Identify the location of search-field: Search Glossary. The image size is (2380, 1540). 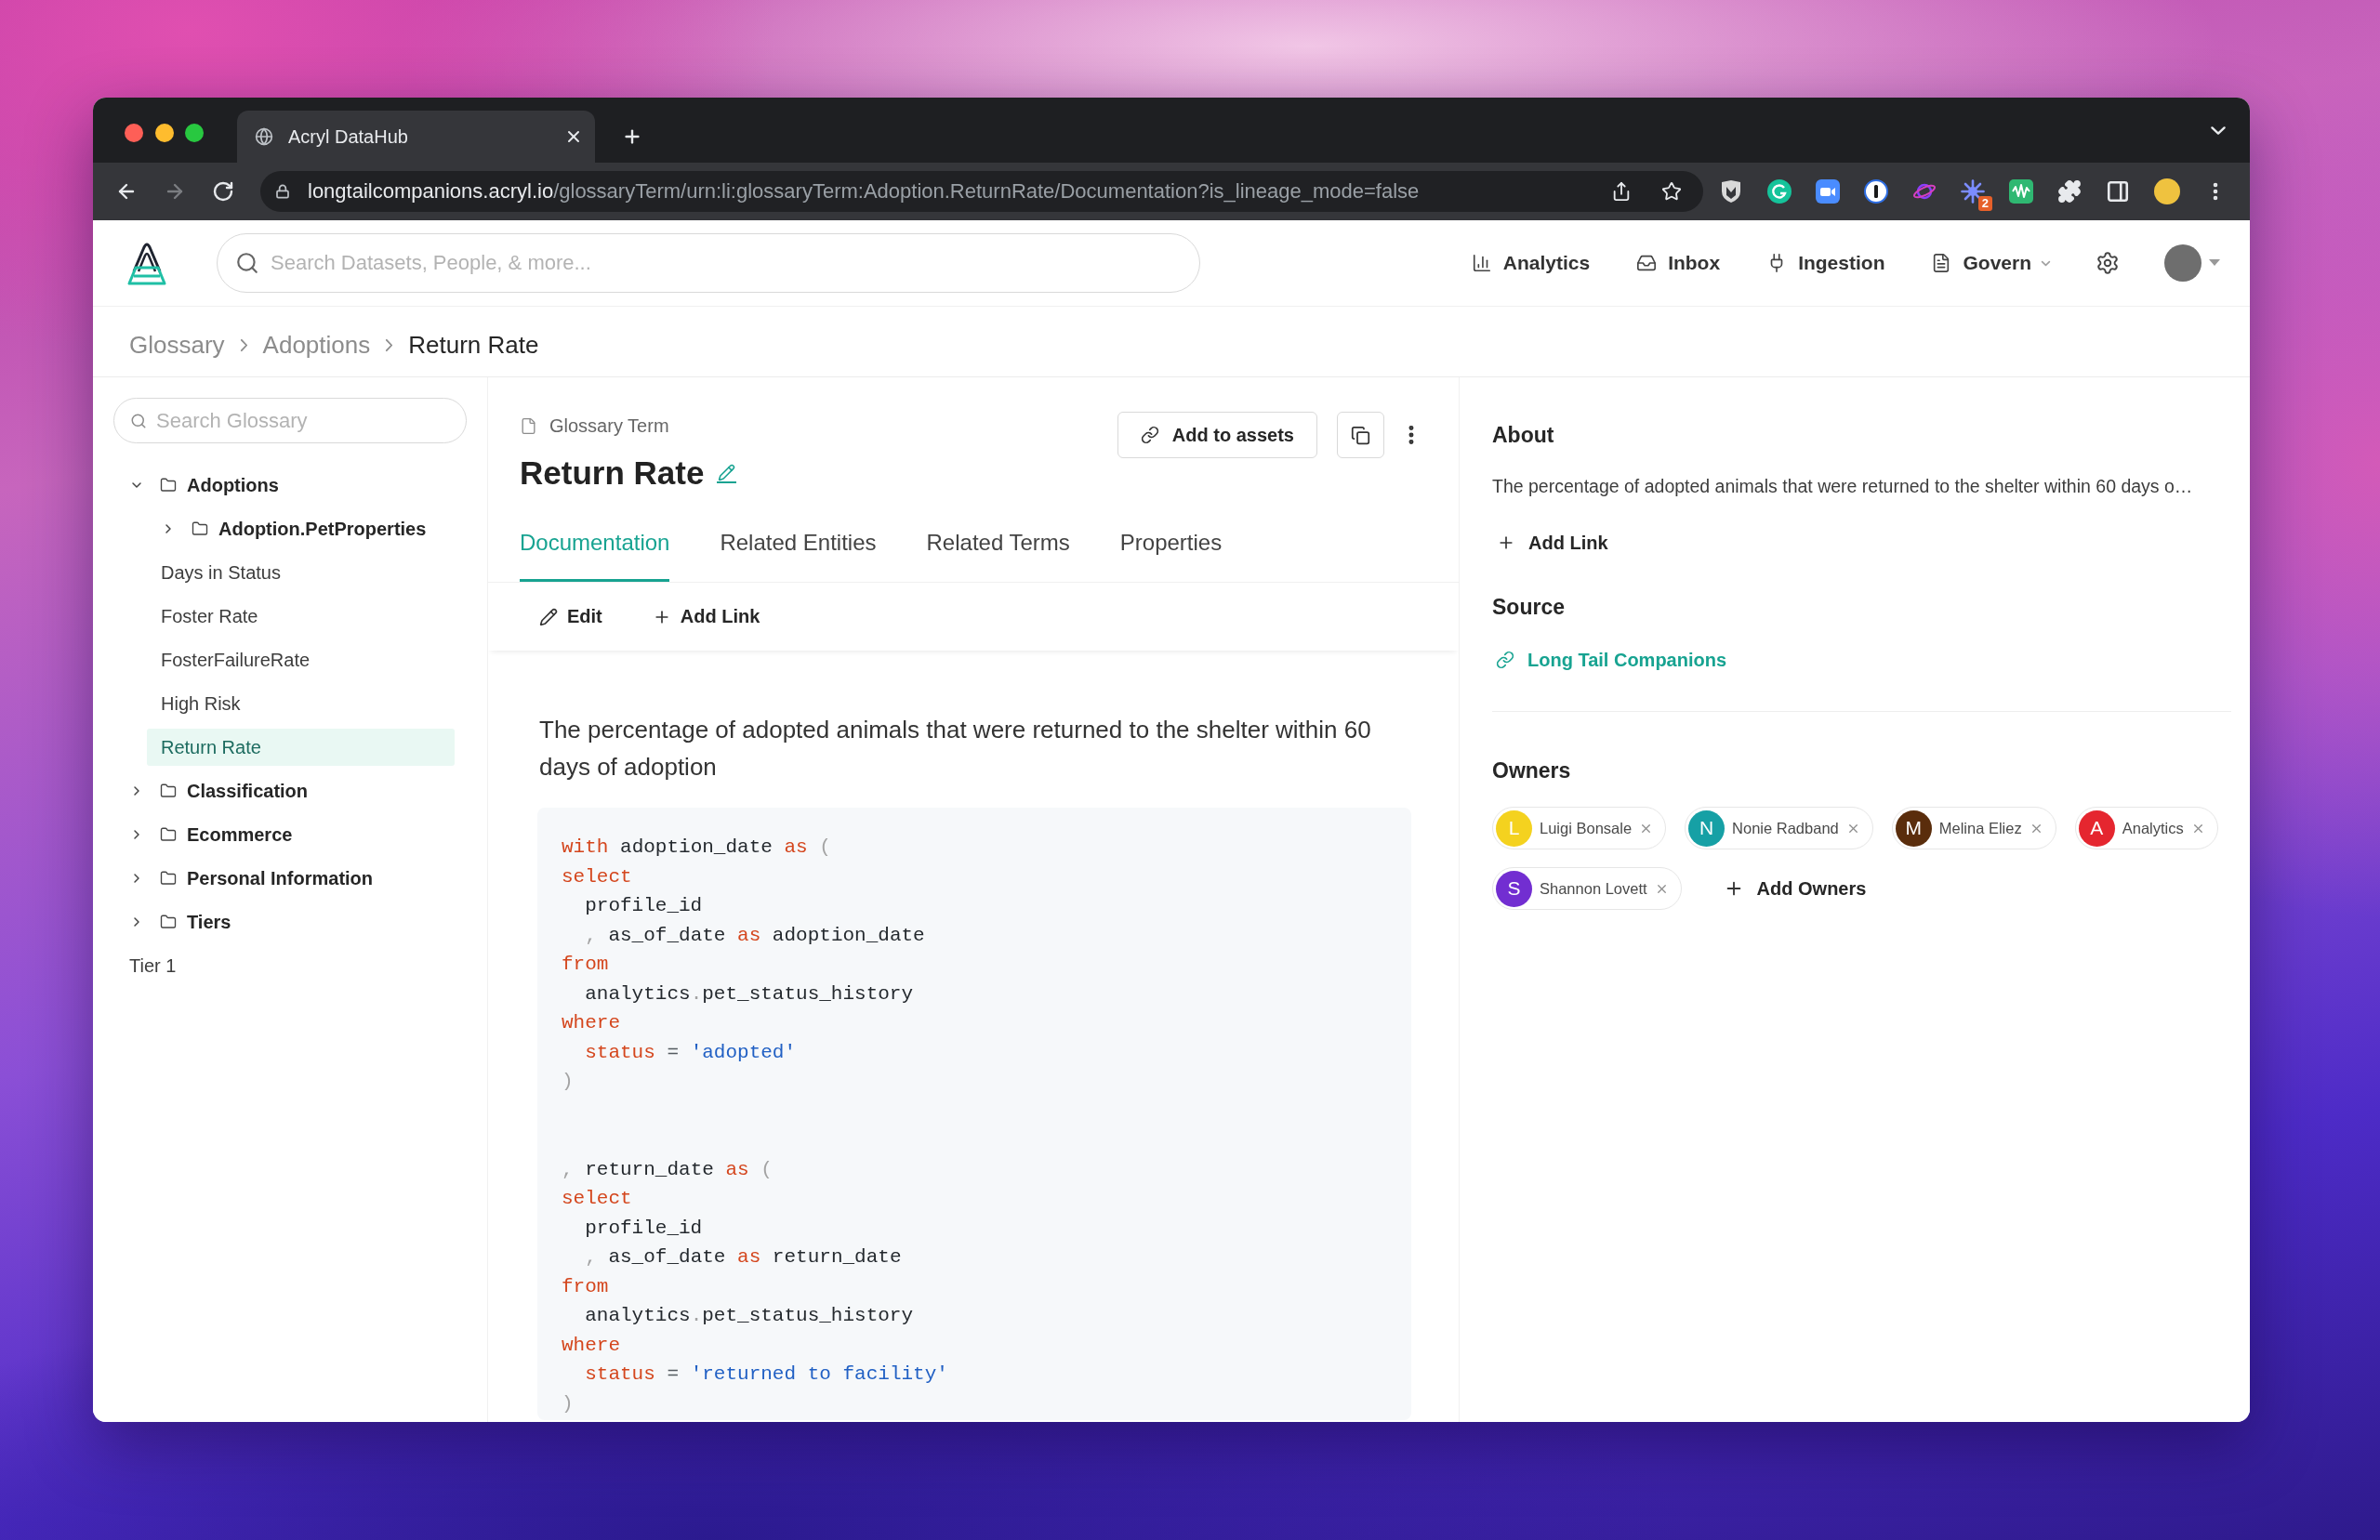
(290, 420).